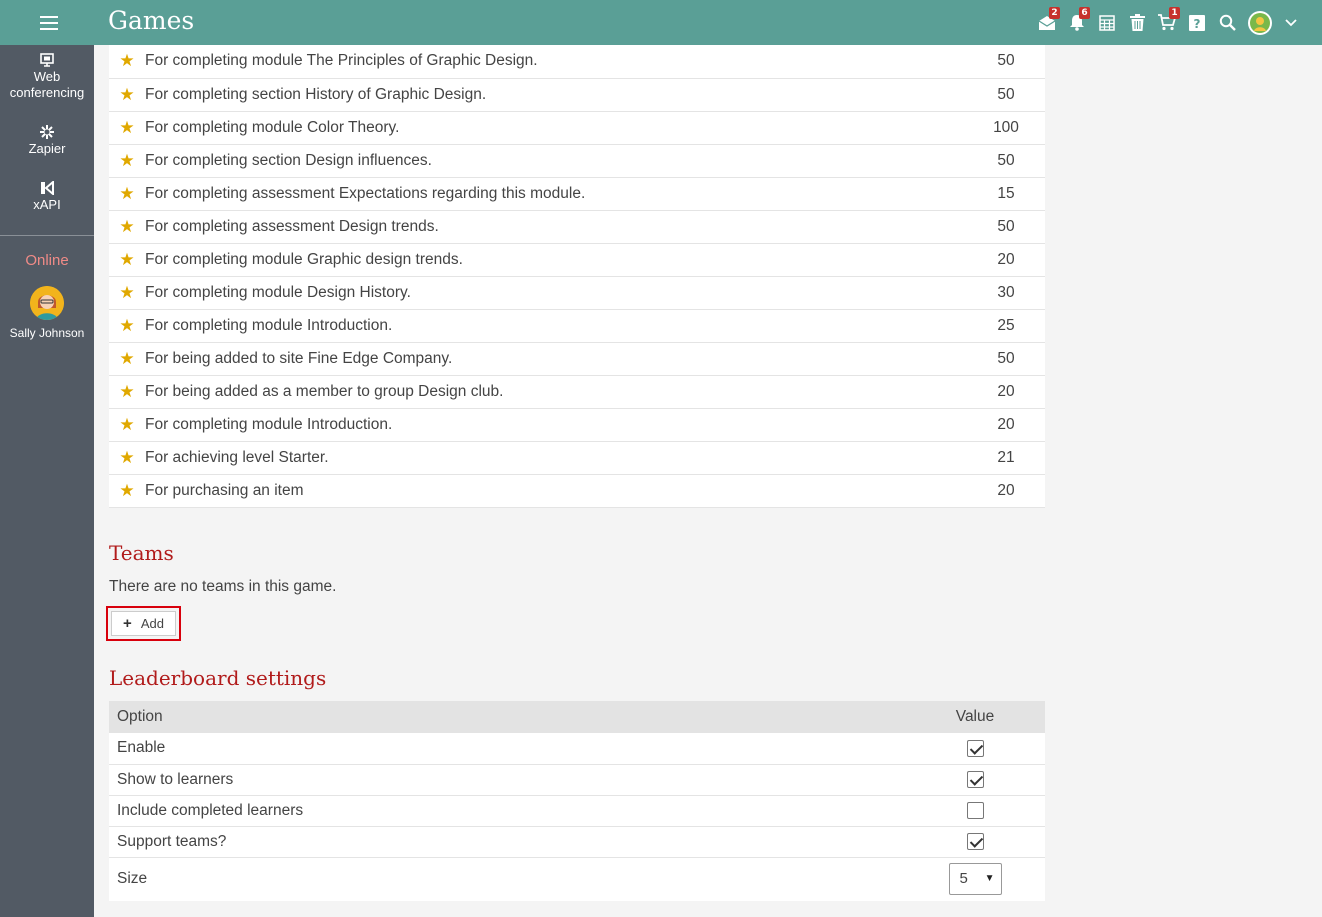  Describe the element at coordinates (1227, 22) in the screenshot. I see `search-icon` at that location.